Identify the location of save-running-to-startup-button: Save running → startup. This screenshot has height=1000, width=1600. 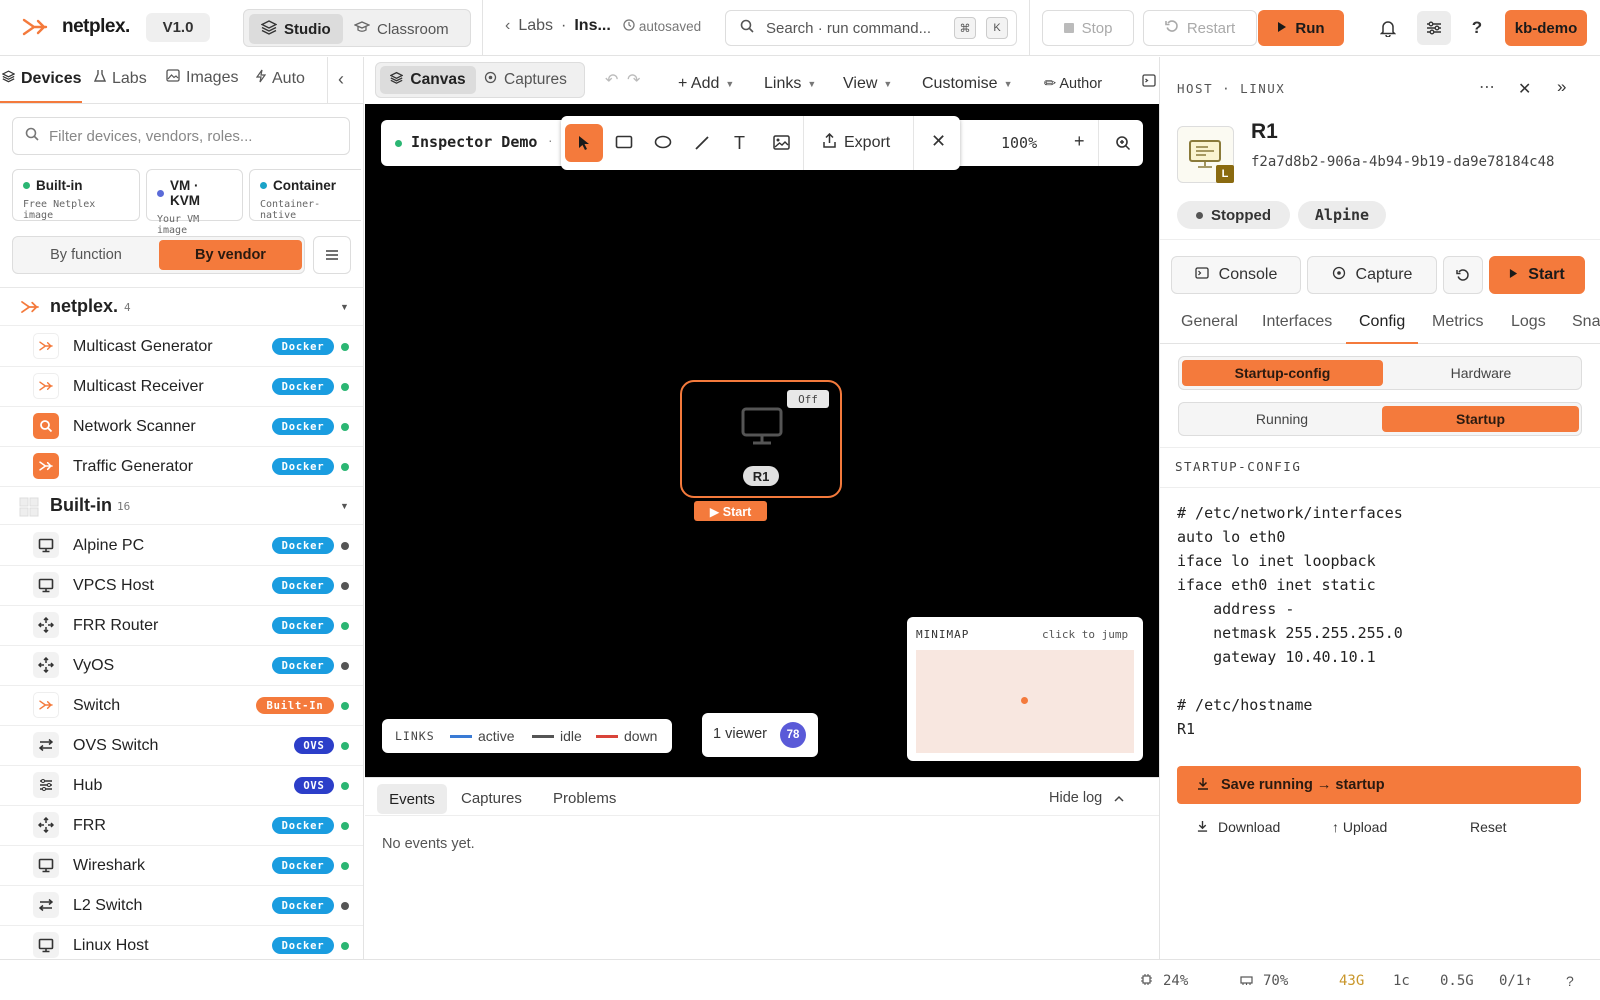
(1379, 785).